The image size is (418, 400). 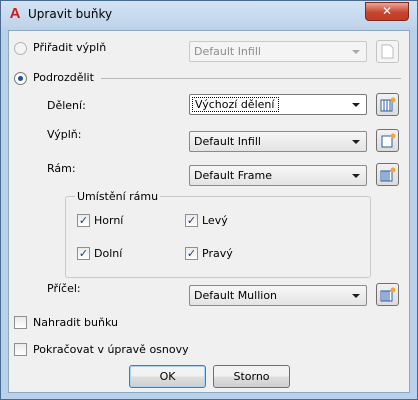 What do you see at coordinates (111, 349) in the screenshot?
I see `continue-editing-label: Pokračovat v úpravě osnovy` at bounding box center [111, 349].